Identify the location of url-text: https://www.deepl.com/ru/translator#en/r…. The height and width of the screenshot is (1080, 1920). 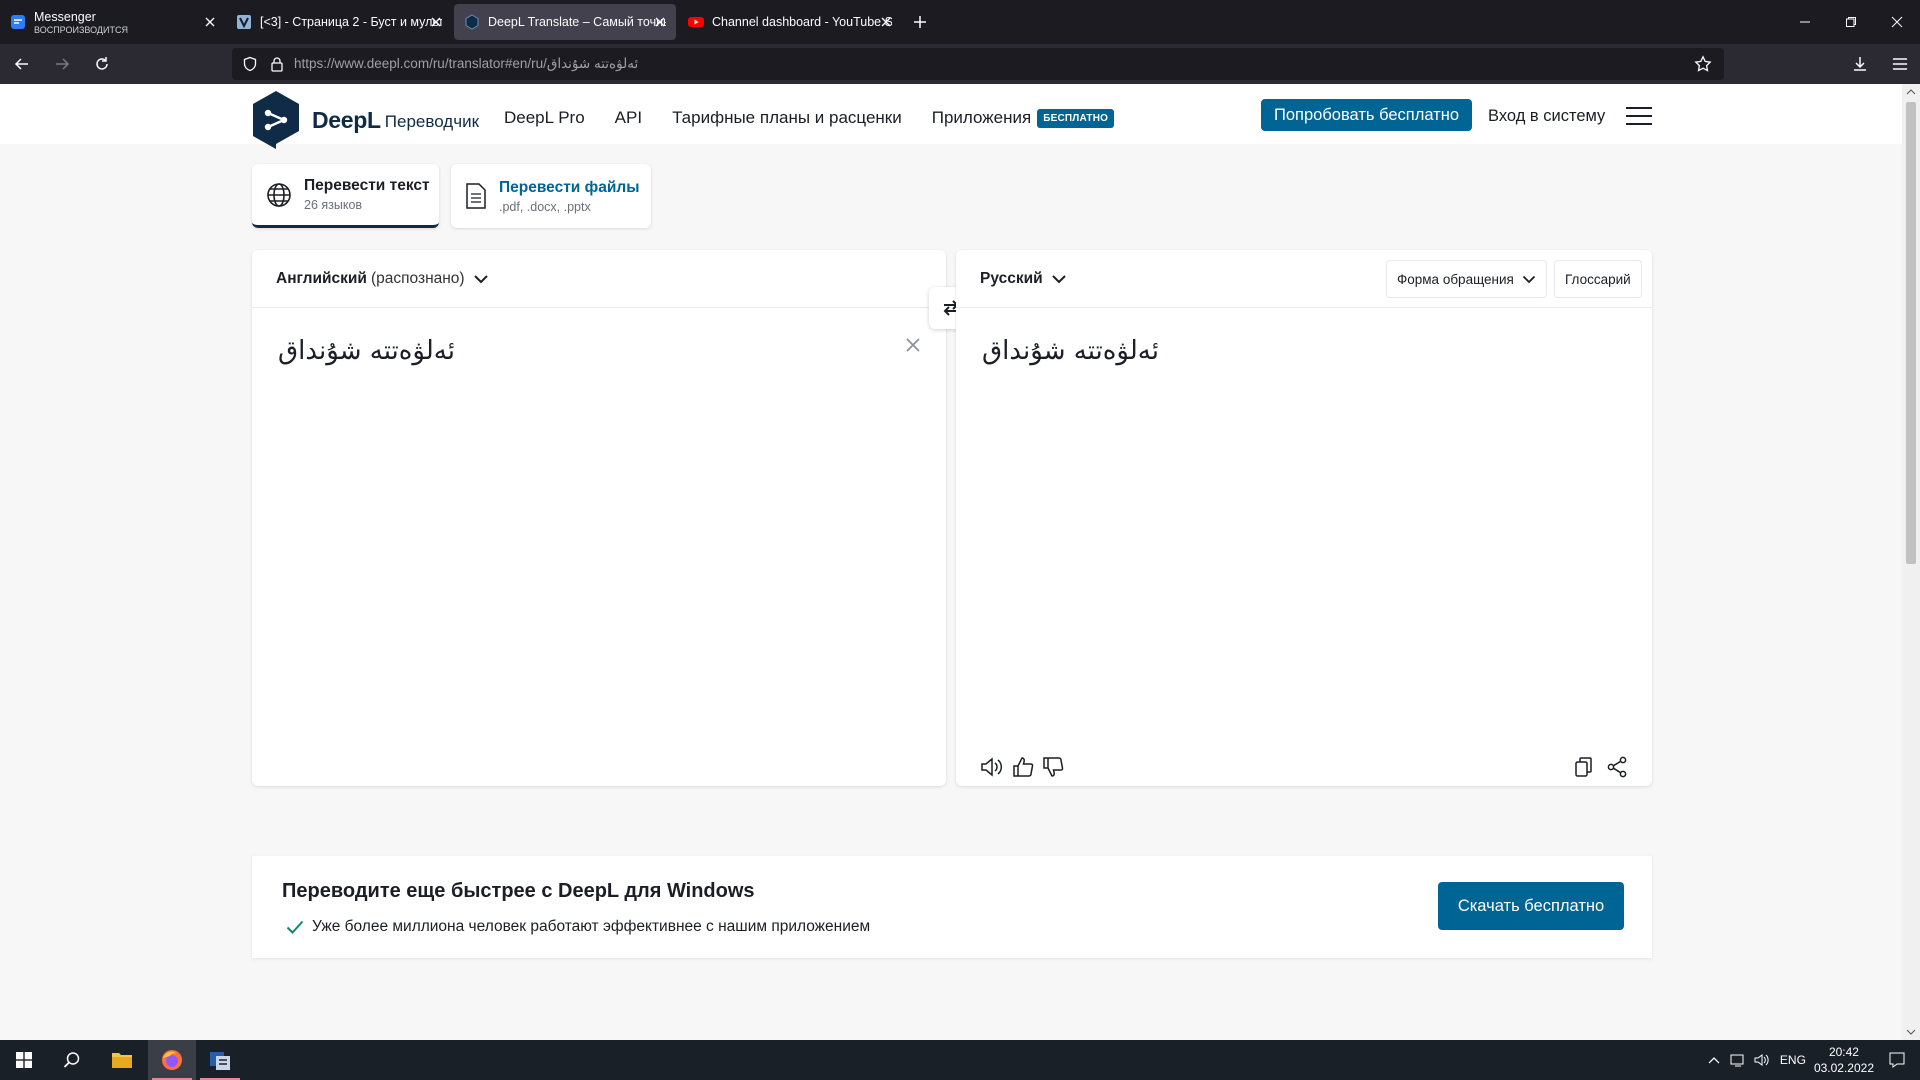
(466, 64).